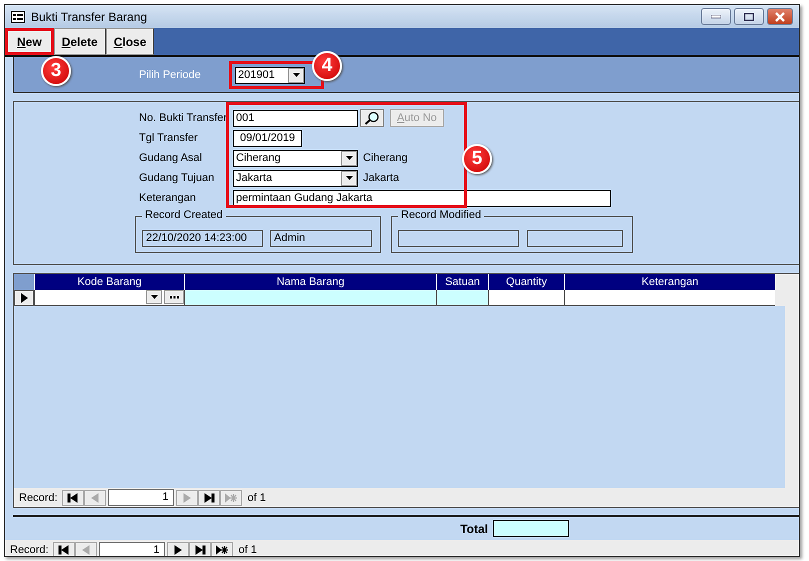  Describe the element at coordinates (270, 75) in the screenshot. I see `period-combo: 201901` at that location.